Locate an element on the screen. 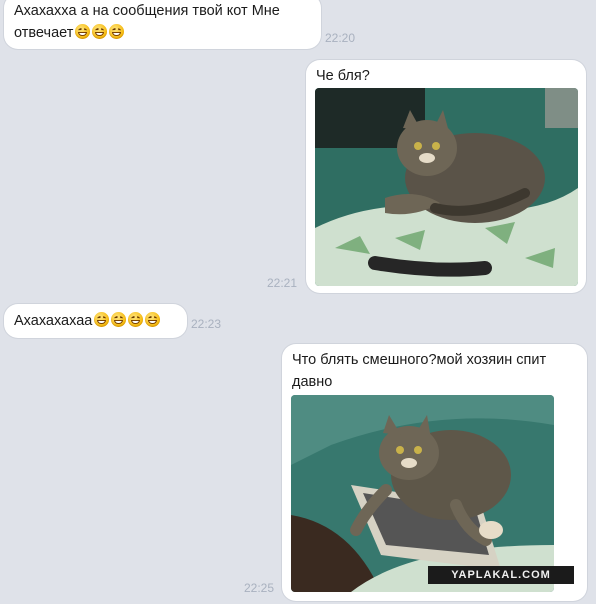  message-text: Че бля? is located at coordinates (343, 76).